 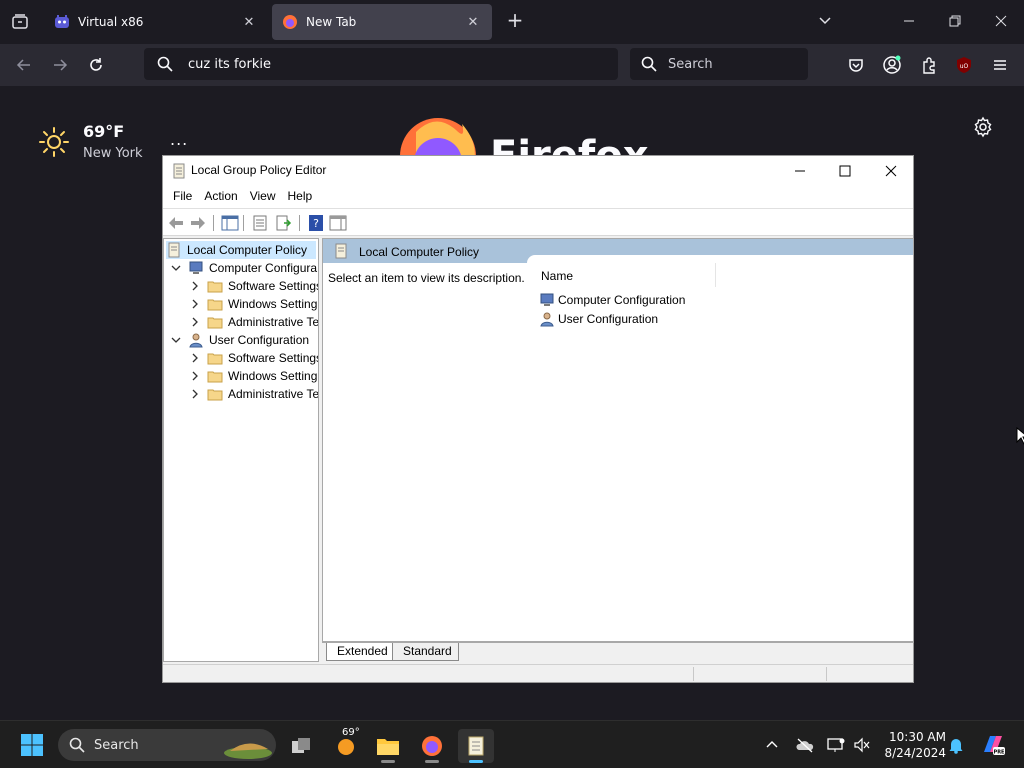 What do you see at coordinates (955, 21) in the screenshot?
I see `restore-icon` at bounding box center [955, 21].